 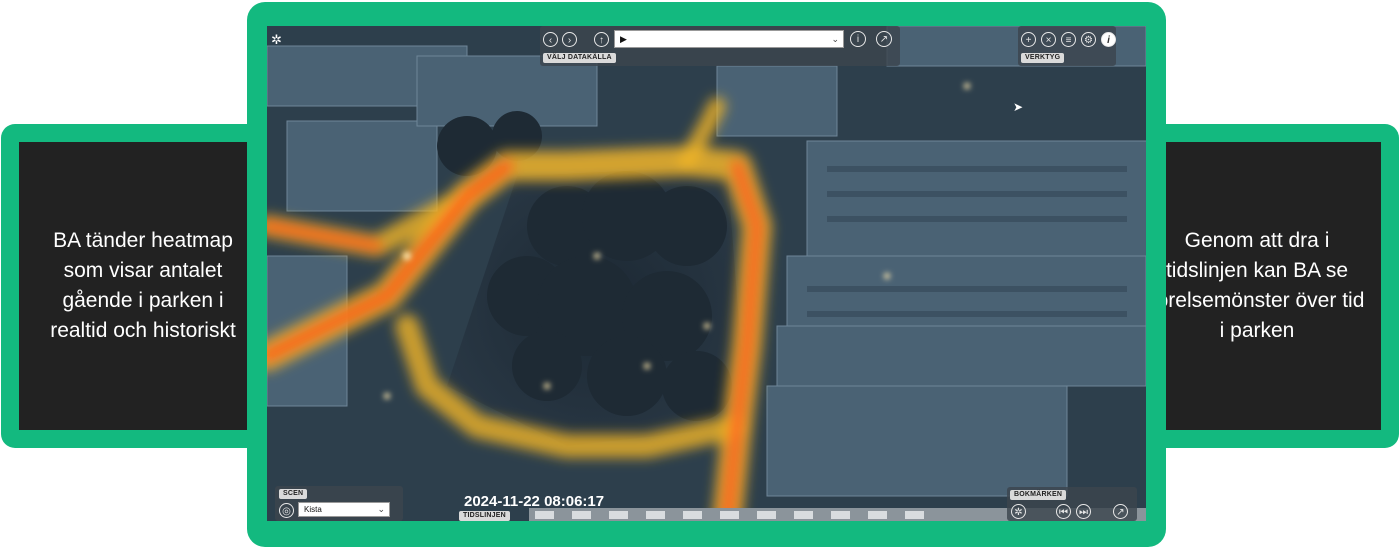 I want to click on bookmarks-tag: BOKMÄRKEN, so click(x=1038, y=495).